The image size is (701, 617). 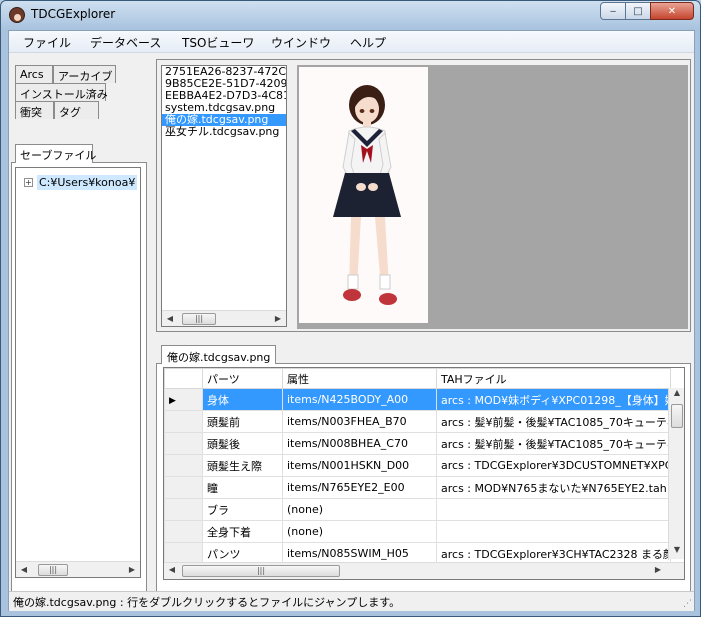 I want to click on tab-installed: インストール済み, so click(x=61, y=92).